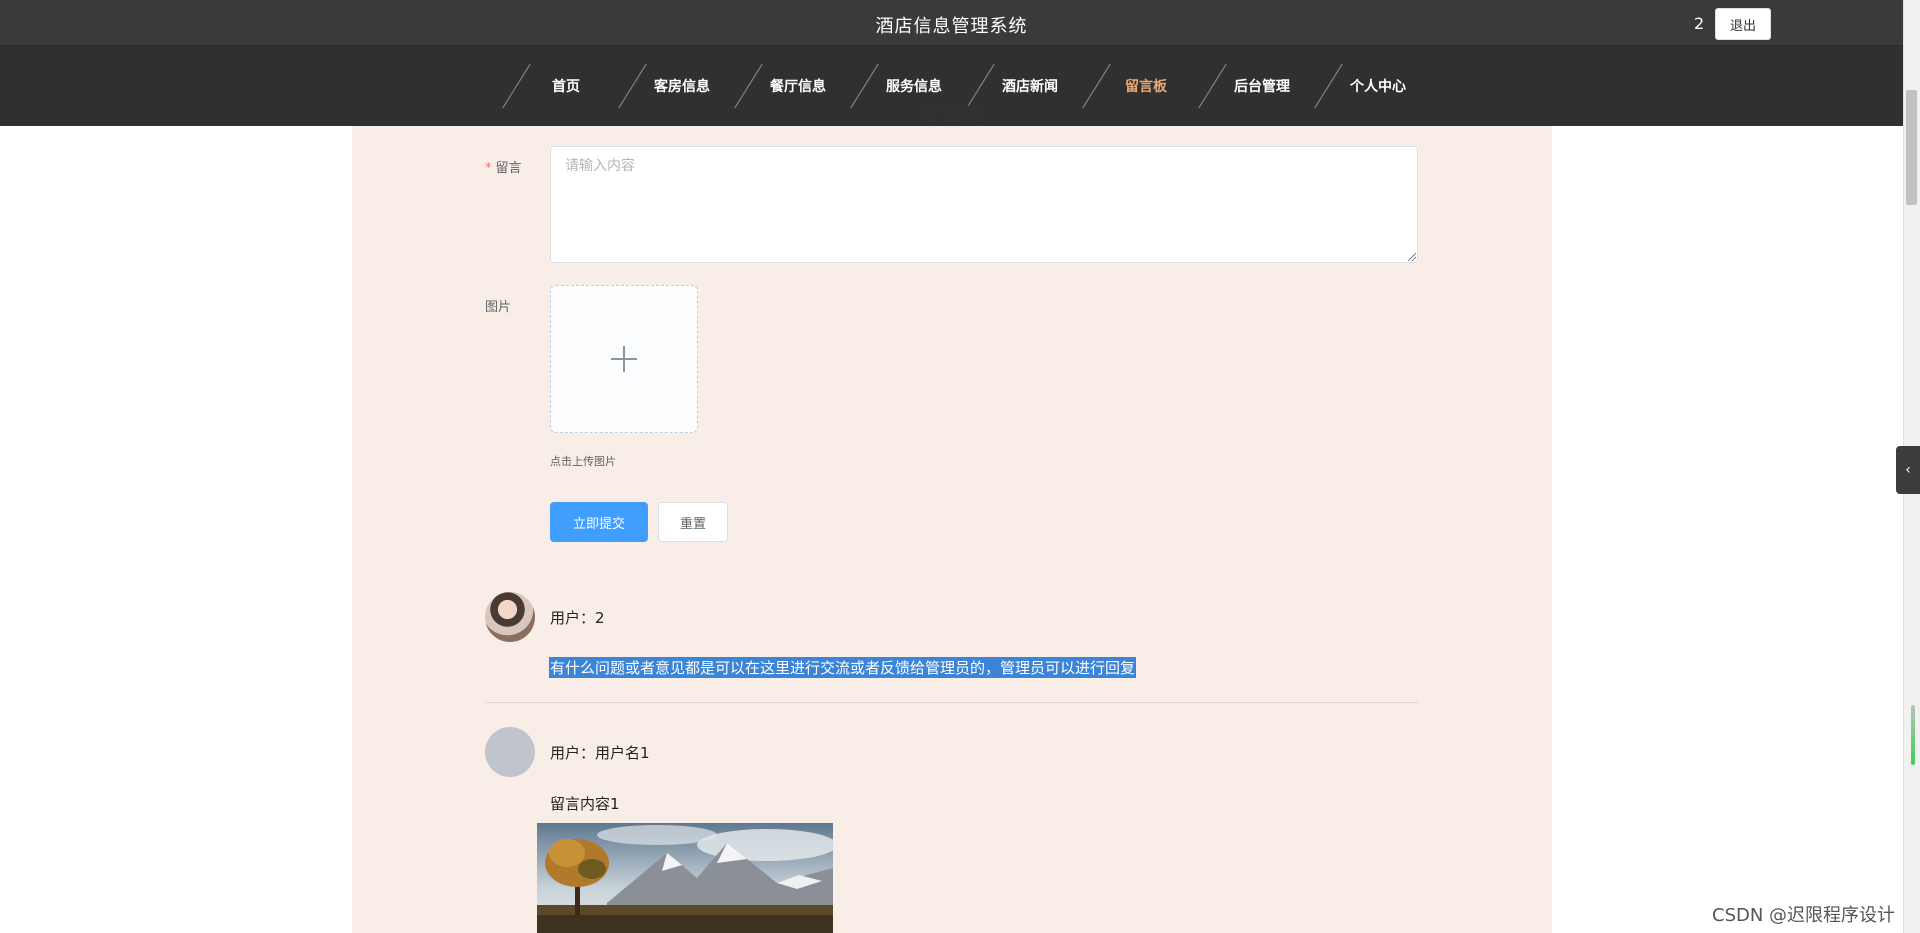 The width and height of the screenshot is (1920, 933). Describe the element at coordinates (488, 168) in the screenshot. I see `required-mark: *` at that location.